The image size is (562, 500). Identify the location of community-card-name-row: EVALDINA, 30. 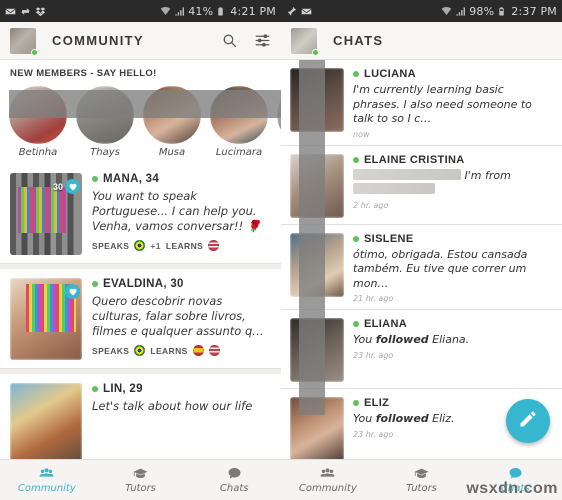
(181, 284).